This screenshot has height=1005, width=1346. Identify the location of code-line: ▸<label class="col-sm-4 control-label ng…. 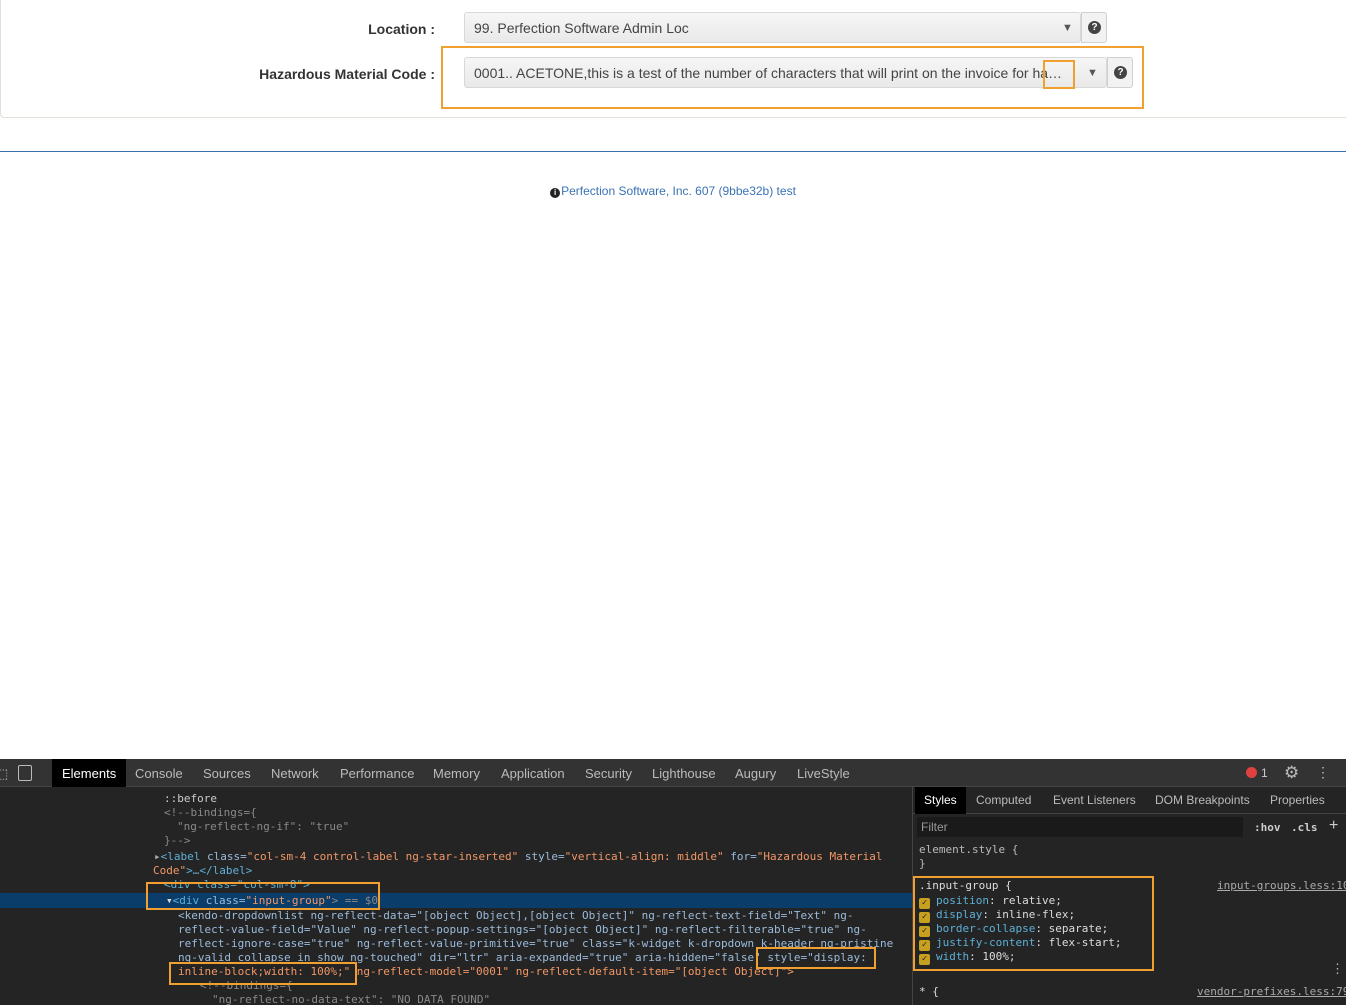
(518, 857).